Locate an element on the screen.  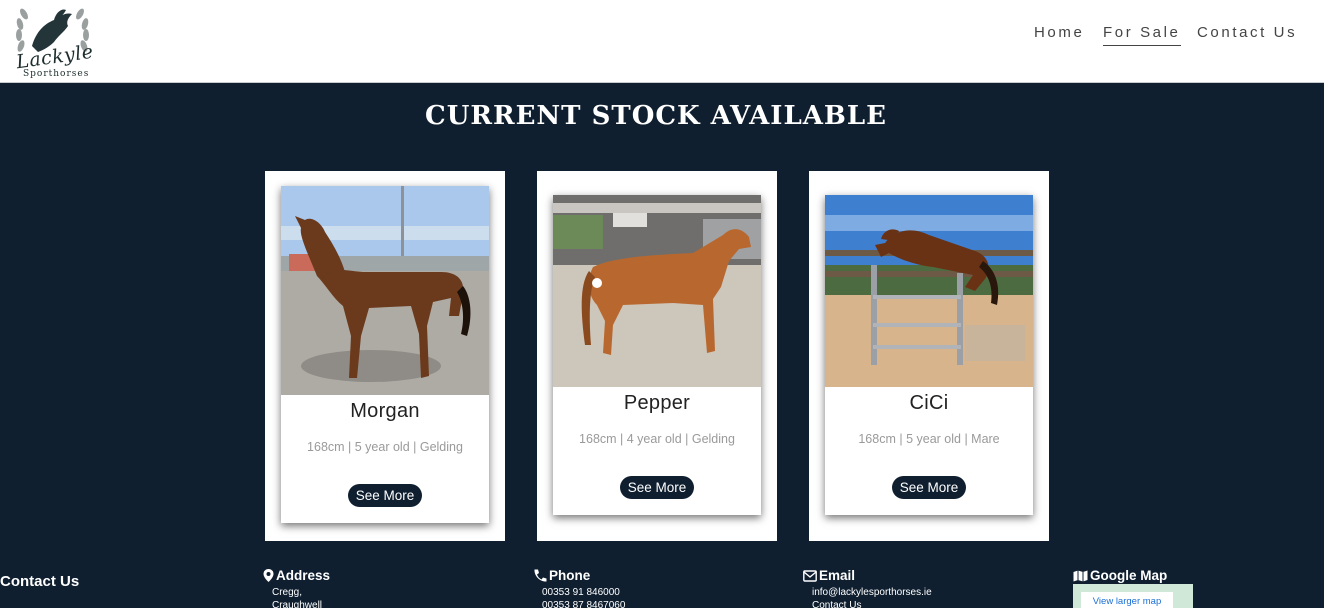
horse-card-frame: CiCi 168cm | 5 year old | Mare See More is located at coordinates (929, 356).